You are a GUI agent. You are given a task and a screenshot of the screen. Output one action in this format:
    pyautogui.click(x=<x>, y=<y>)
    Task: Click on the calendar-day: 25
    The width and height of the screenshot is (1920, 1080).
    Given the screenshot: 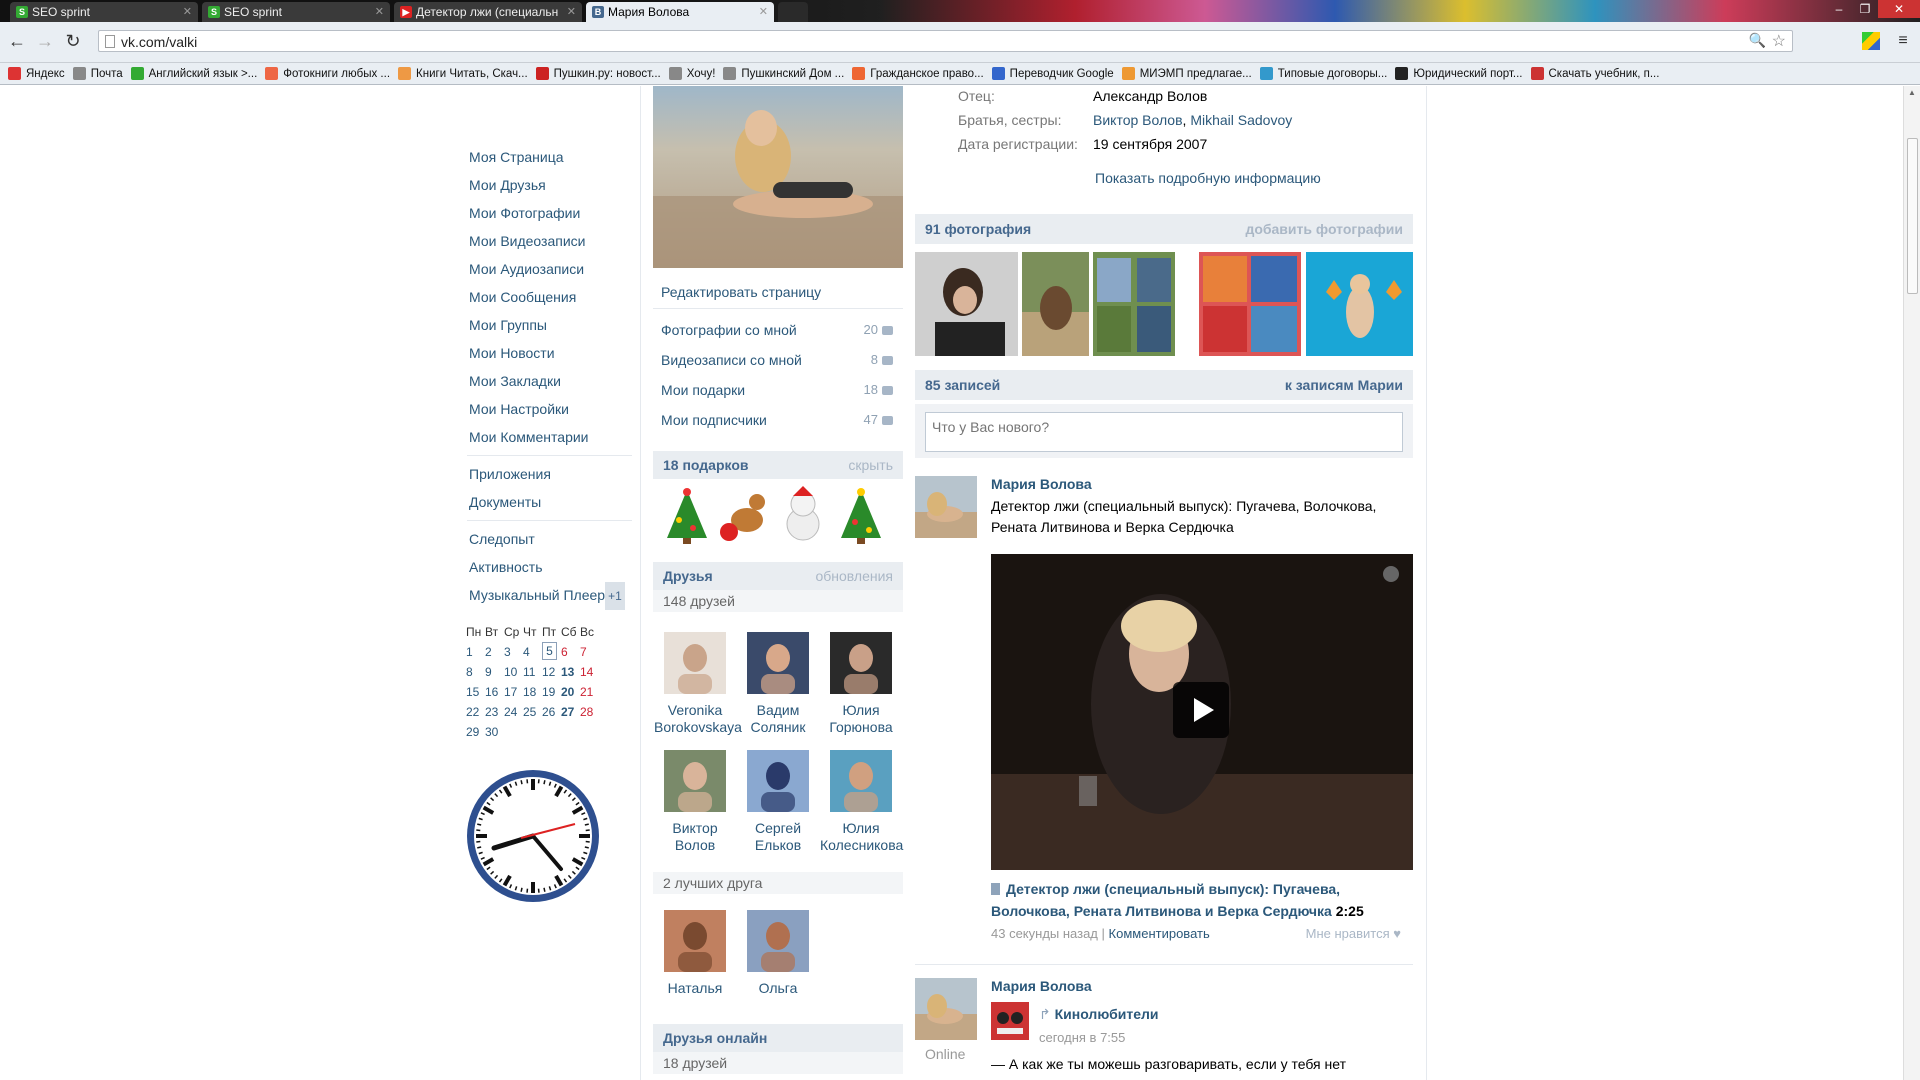 What is the action you would take?
    pyautogui.click(x=532, y=712)
    